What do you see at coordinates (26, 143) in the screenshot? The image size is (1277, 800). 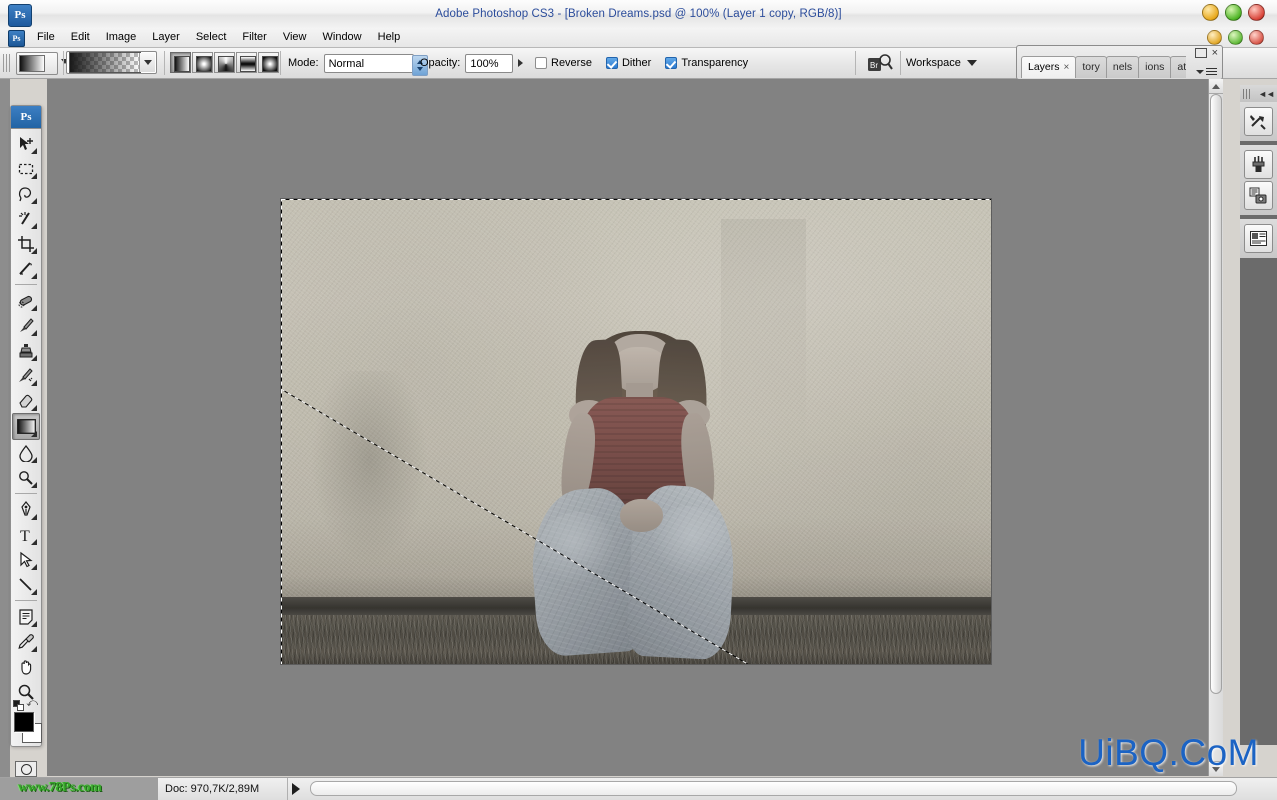 I see `move-tool` at bounding box center [26, 143].